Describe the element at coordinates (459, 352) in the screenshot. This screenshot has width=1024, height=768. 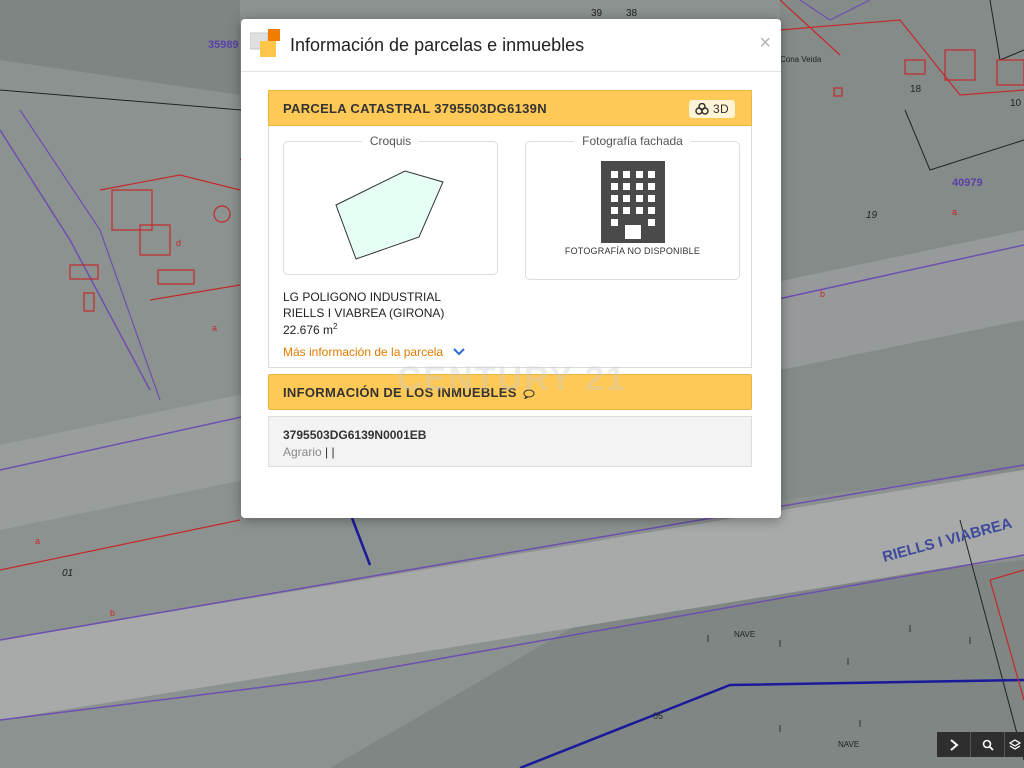
I see `chevron-down-icon` at that location.